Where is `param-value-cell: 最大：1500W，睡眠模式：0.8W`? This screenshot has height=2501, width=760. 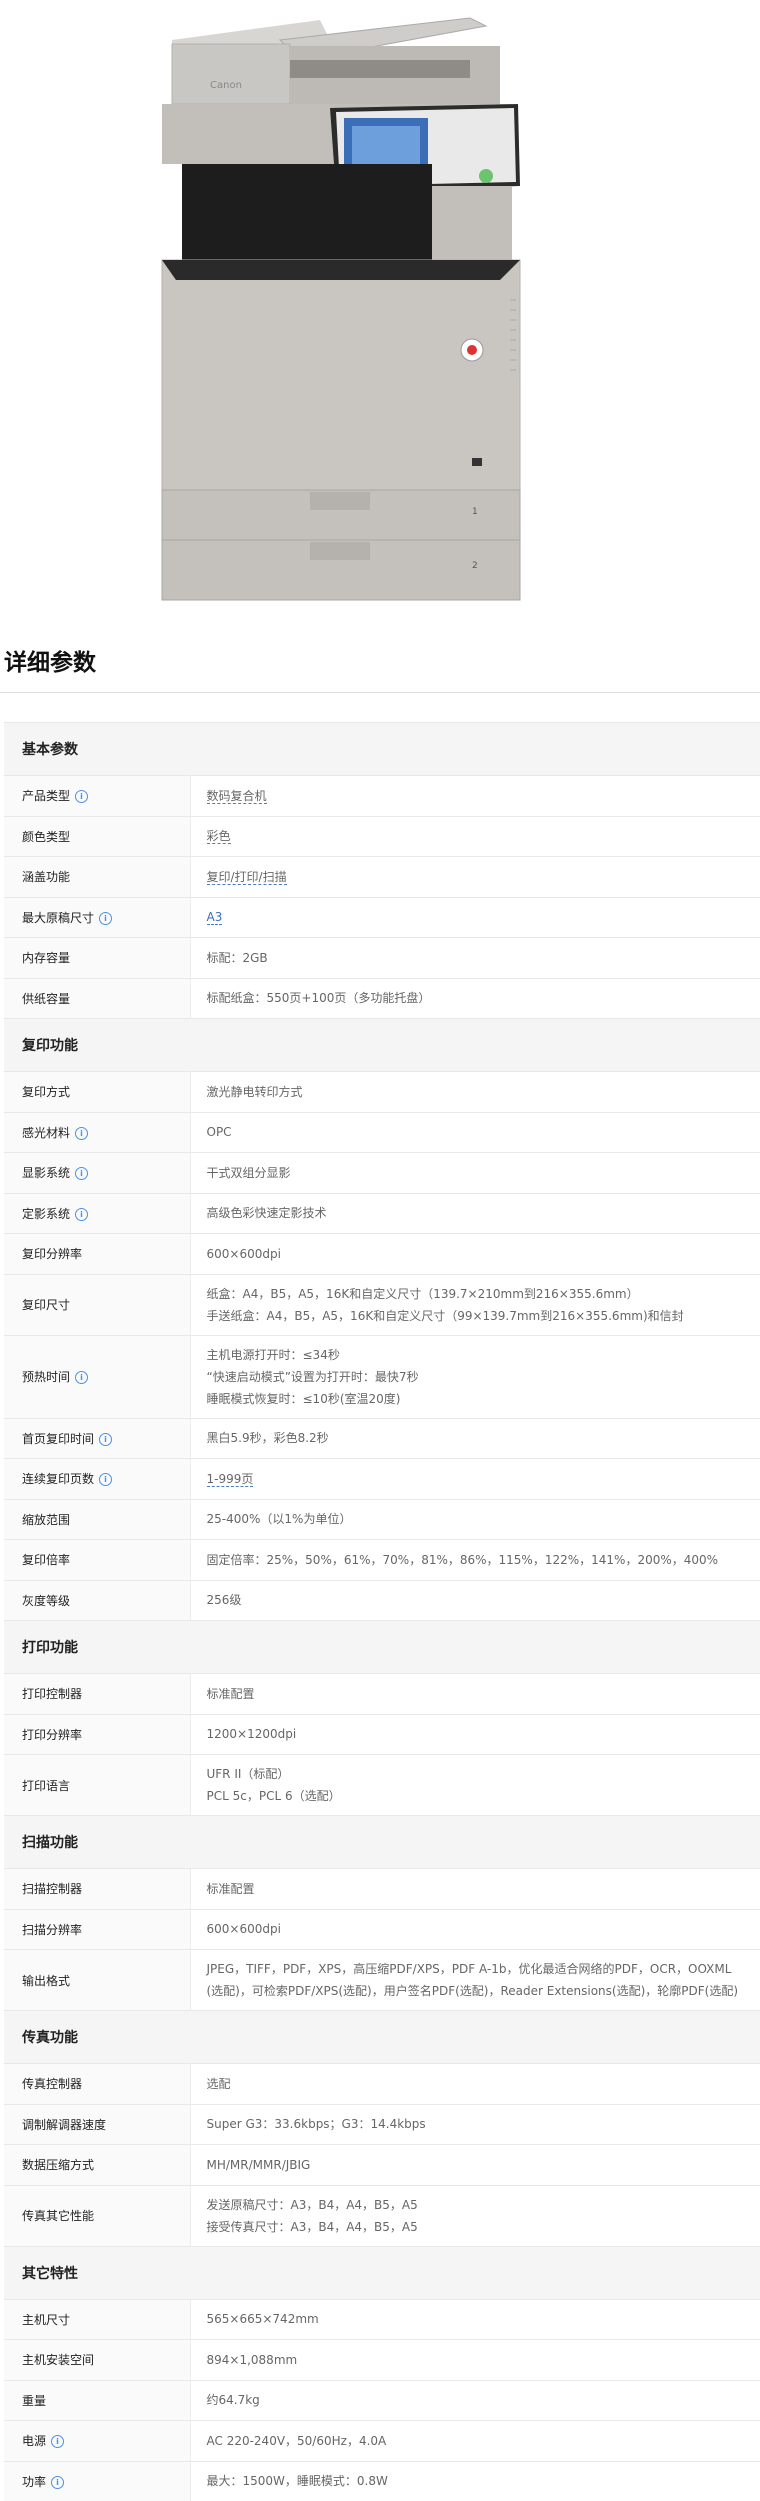
param-value-cell: 最大：1500W，睡眠模式：0.8W is located at coordinates (475, 2480).